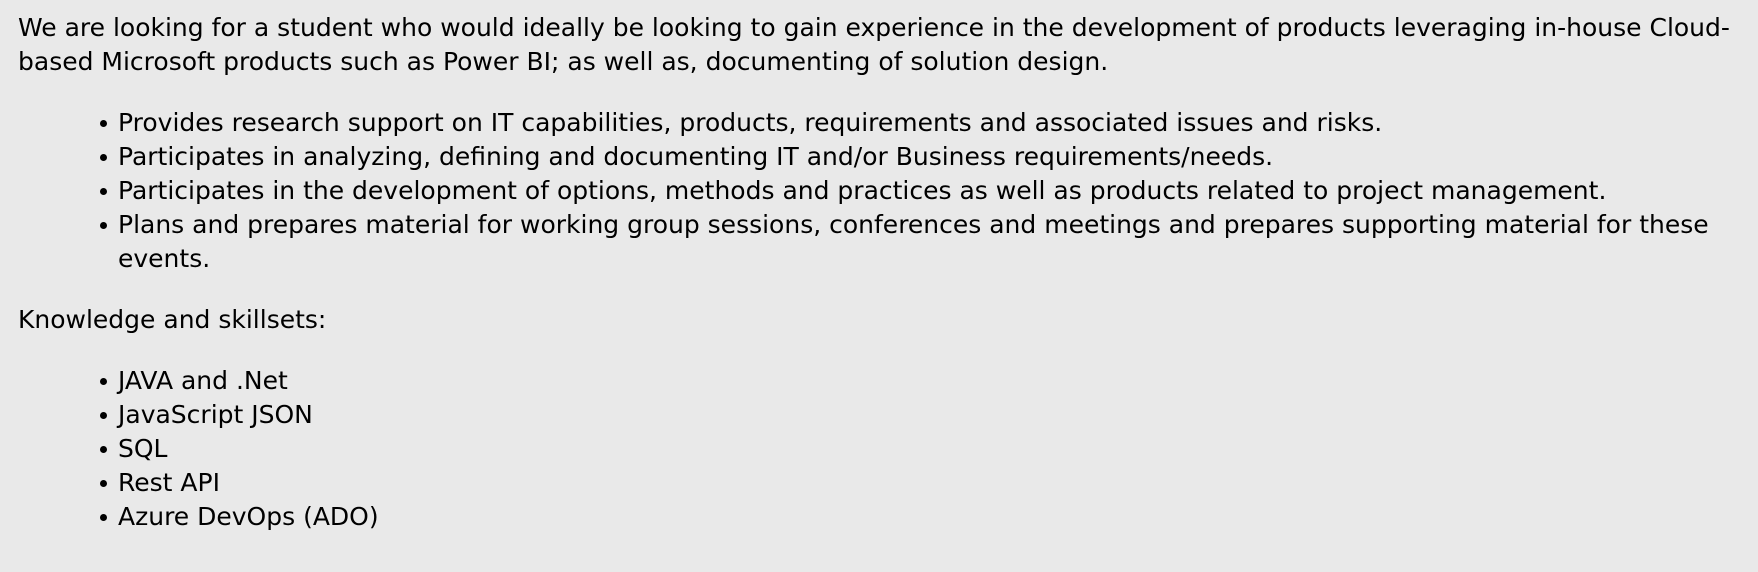 Image resolution: width=1758 pixels, height=572 pixels. Describe the element at coordinates (920, 415) in the screenshot. I see `skill-item: JavaScript JSON` at that location.